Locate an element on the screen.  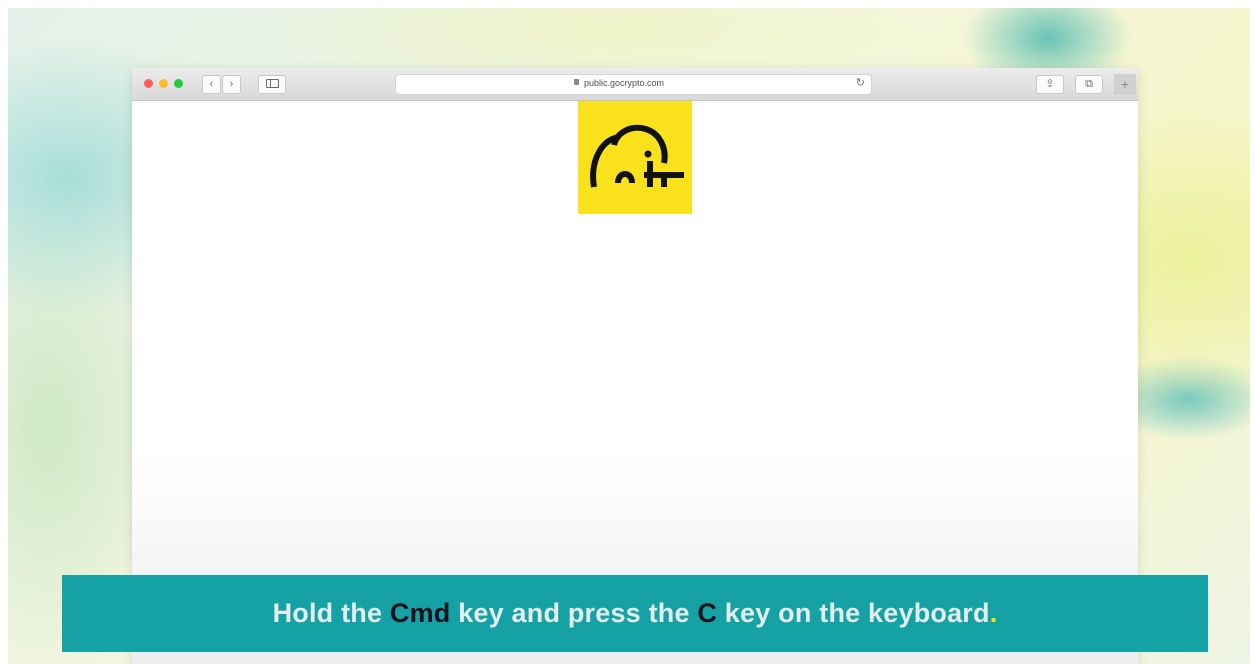
sidebar-toggle-button is located at coordinates (272, 84).